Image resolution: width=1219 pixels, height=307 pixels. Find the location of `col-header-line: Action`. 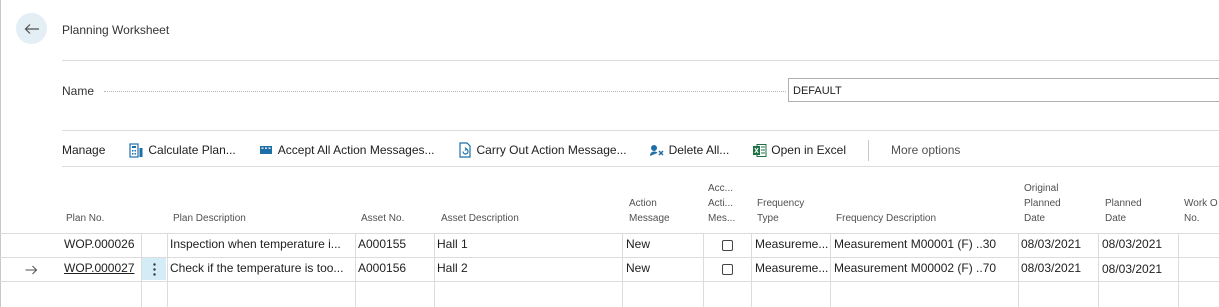

col-header-line: Action is located at coordinates (643, 203).